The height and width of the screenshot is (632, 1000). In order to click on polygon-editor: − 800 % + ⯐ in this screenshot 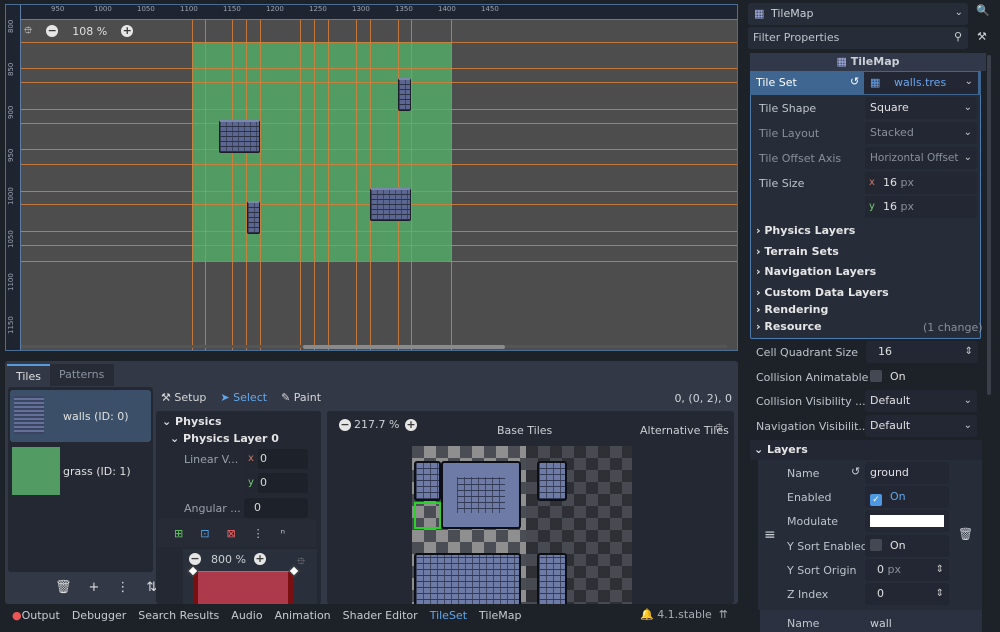, I will do `click(250, 576)`.